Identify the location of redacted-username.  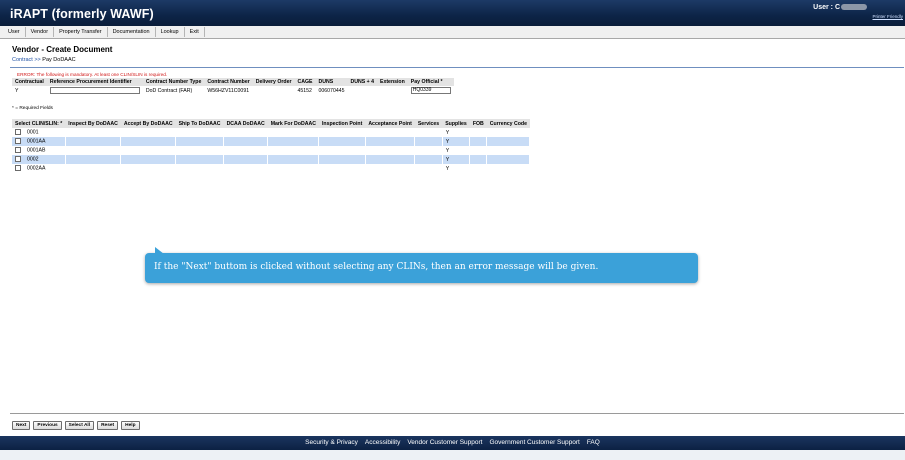
(854, 7).